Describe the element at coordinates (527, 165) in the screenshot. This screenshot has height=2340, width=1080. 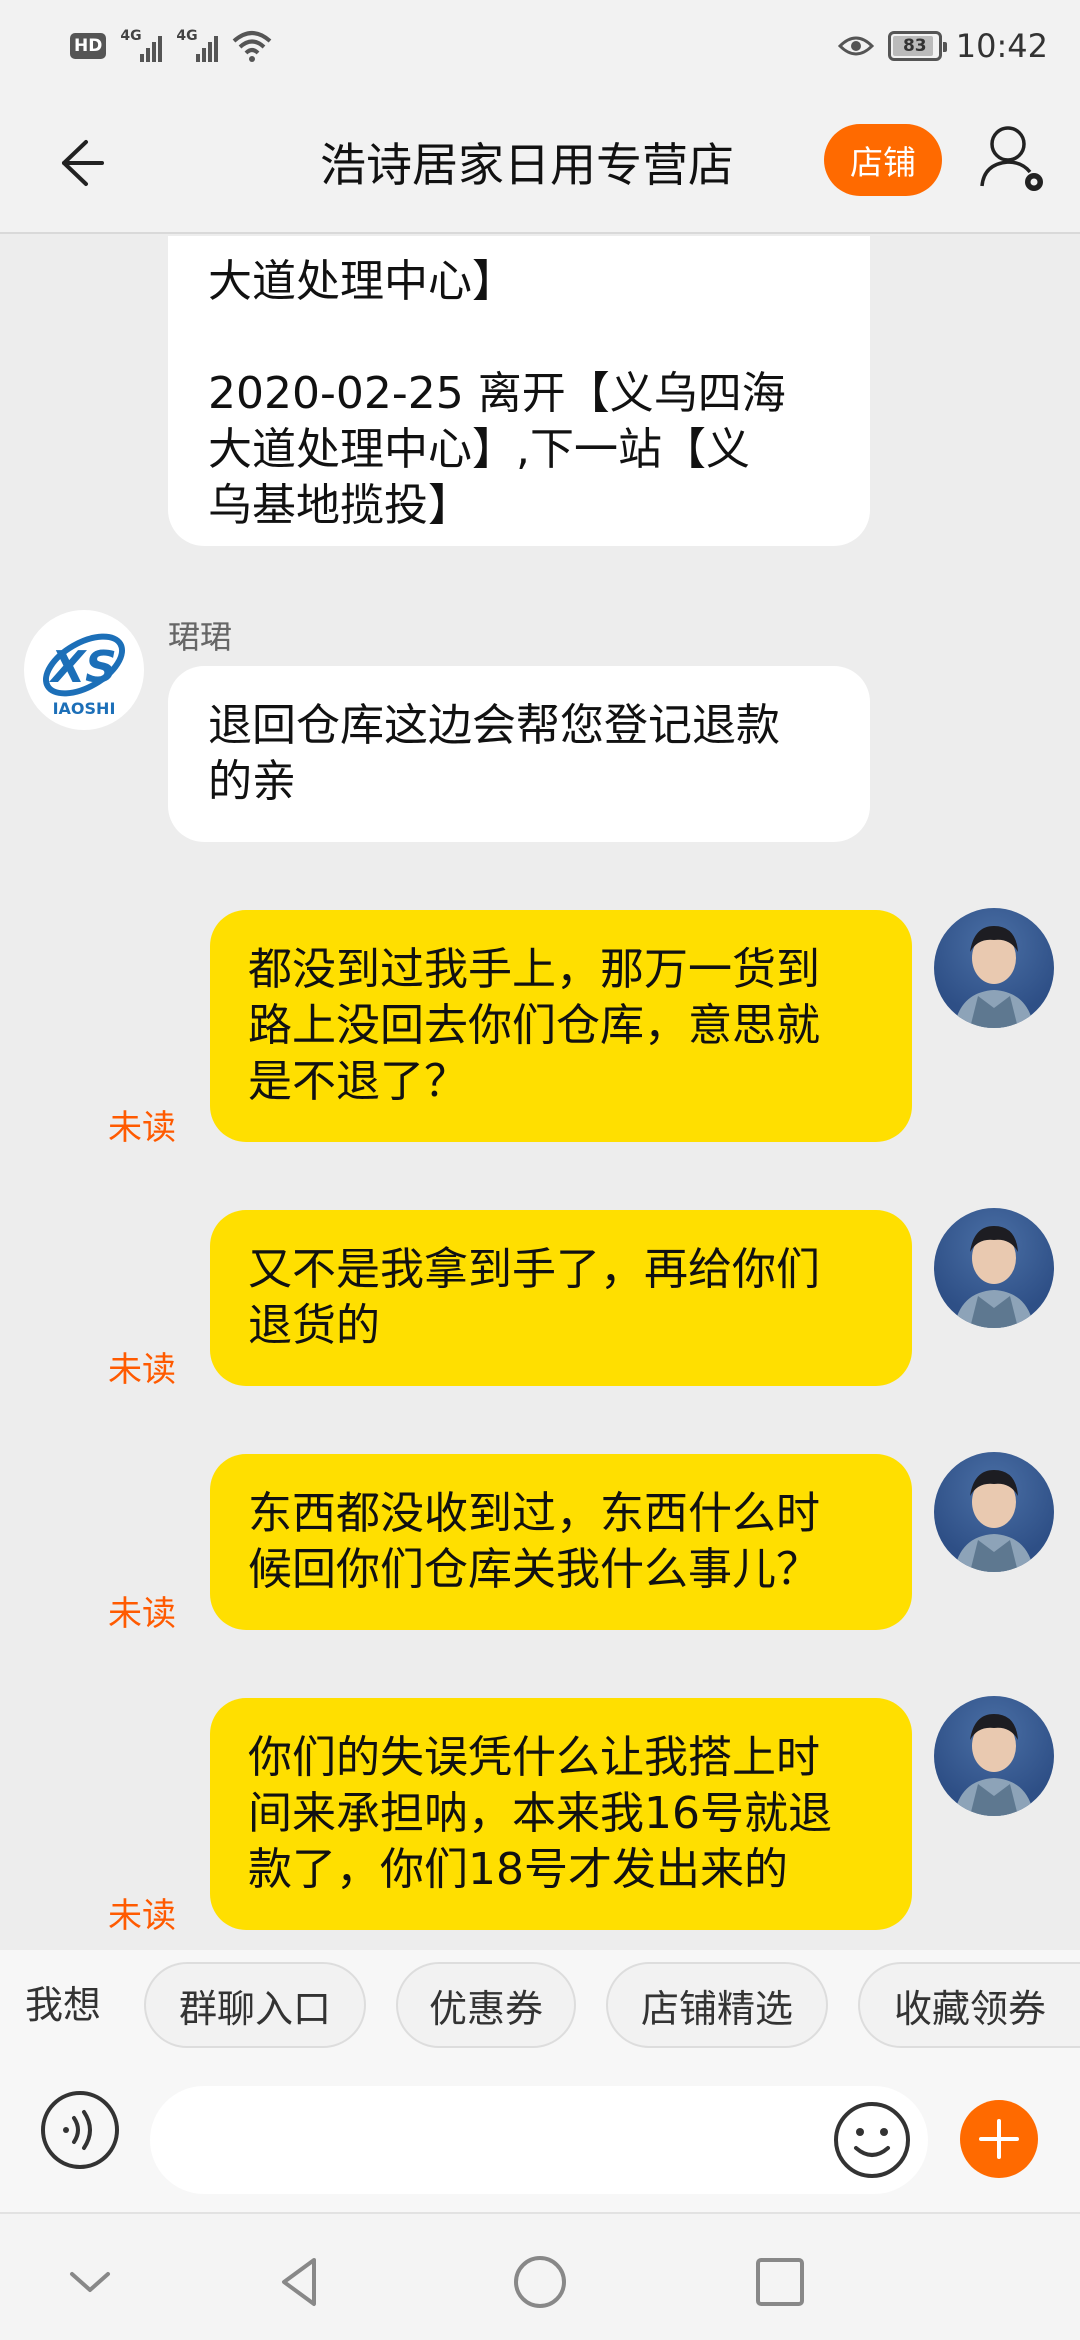
I see `page-title: 浩诗居家日用专营店` at that location.